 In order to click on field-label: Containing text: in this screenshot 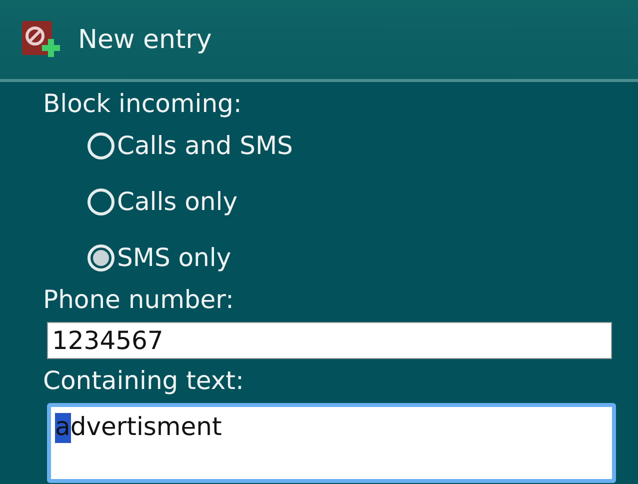, I will do `click(144, 381)`.